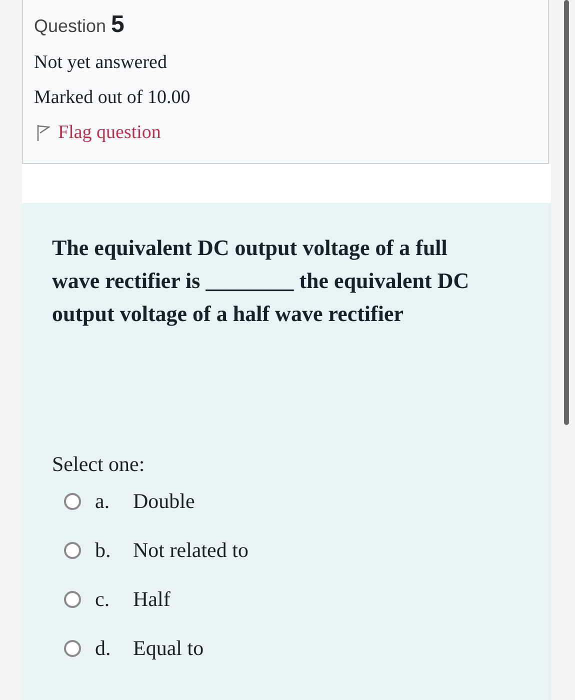  I want to click on option-label: Not related to, so click(190, 550).